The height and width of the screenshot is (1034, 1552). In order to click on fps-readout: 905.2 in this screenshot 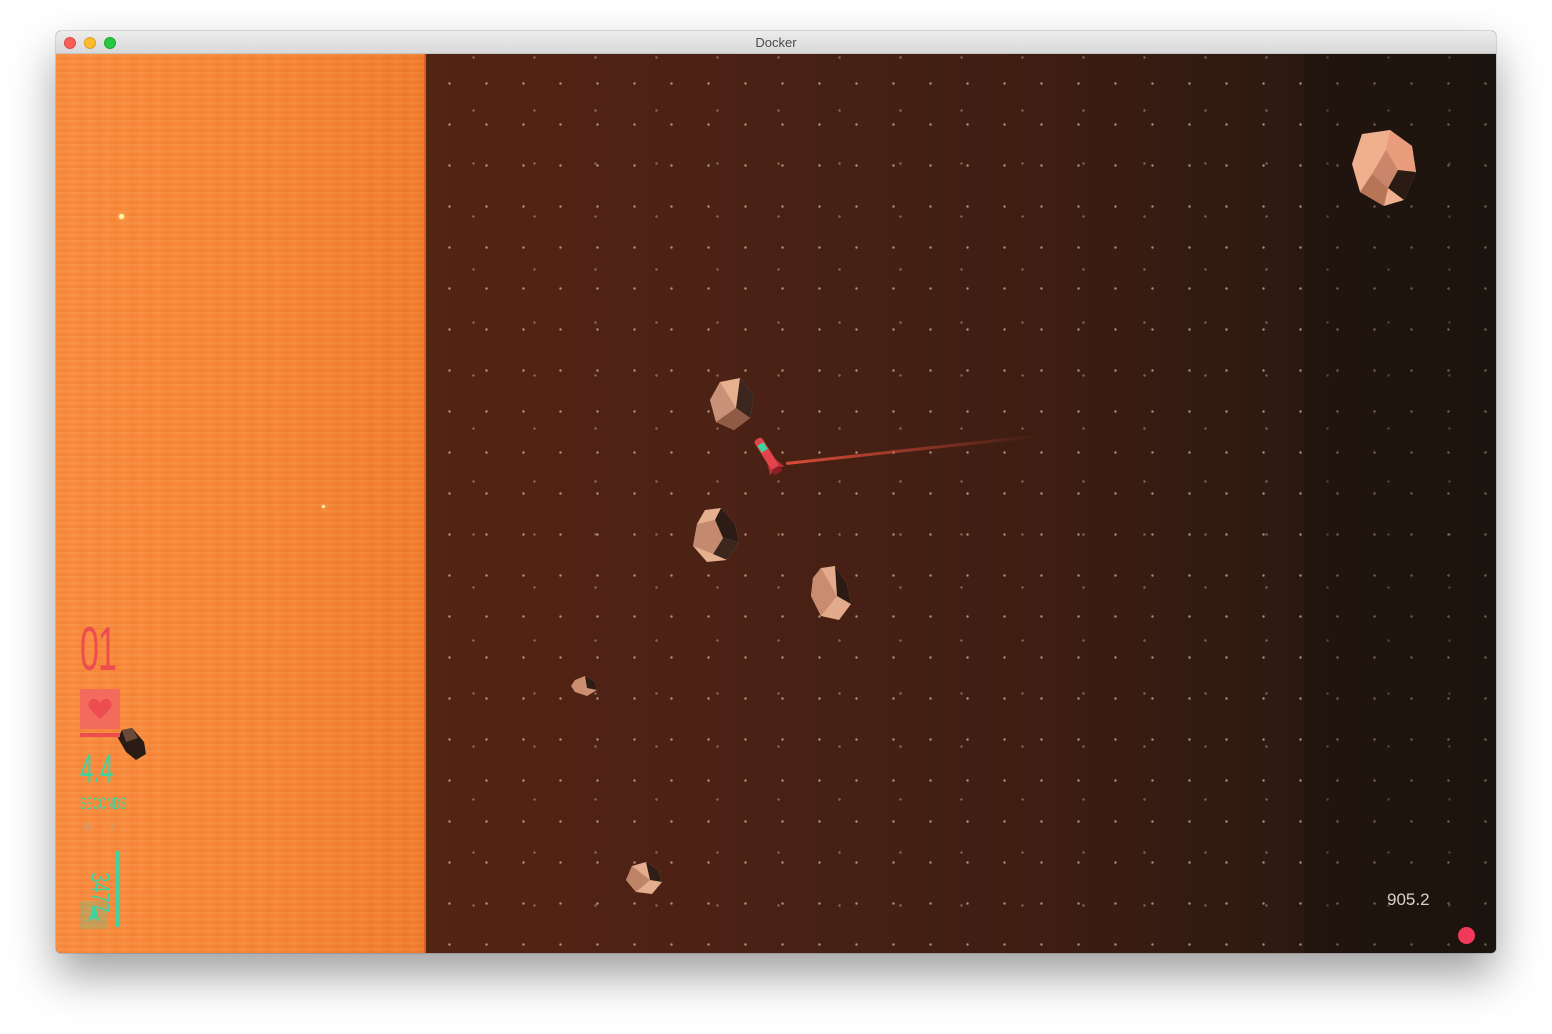, I will do `click(1408, 899)`.